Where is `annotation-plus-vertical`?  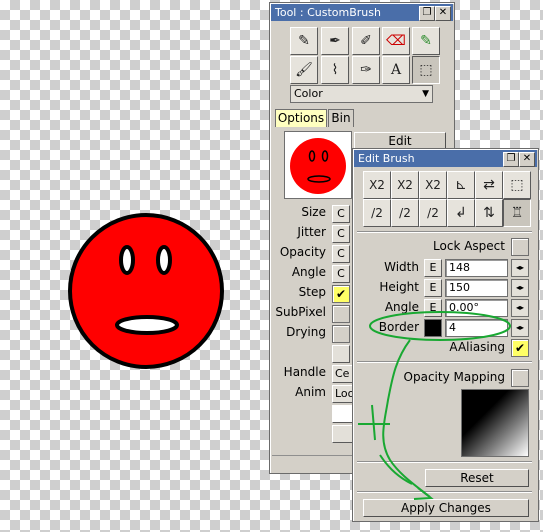
annotation-plus-vertical is located at coordinates (373, 422).